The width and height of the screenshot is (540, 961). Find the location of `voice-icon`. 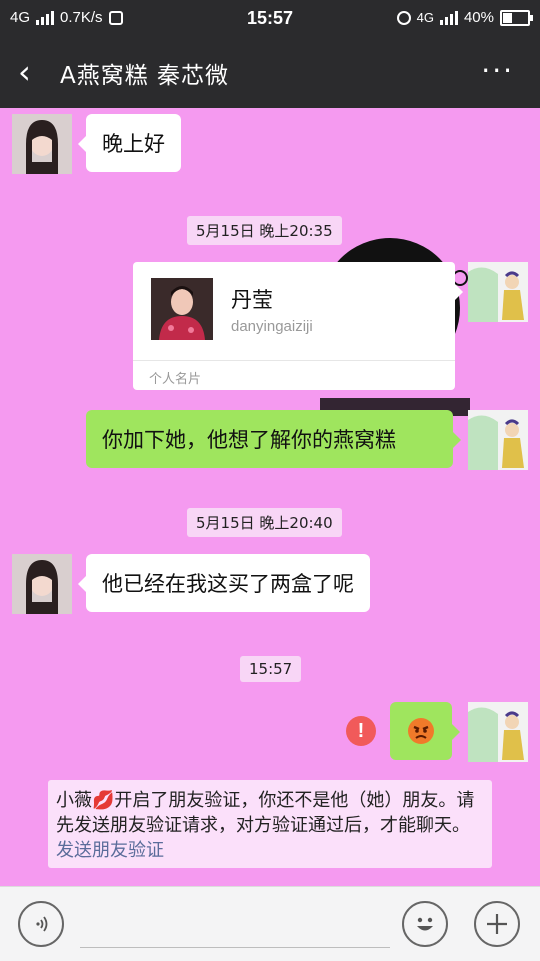

voice-icon is located at coordinates (42, 924).